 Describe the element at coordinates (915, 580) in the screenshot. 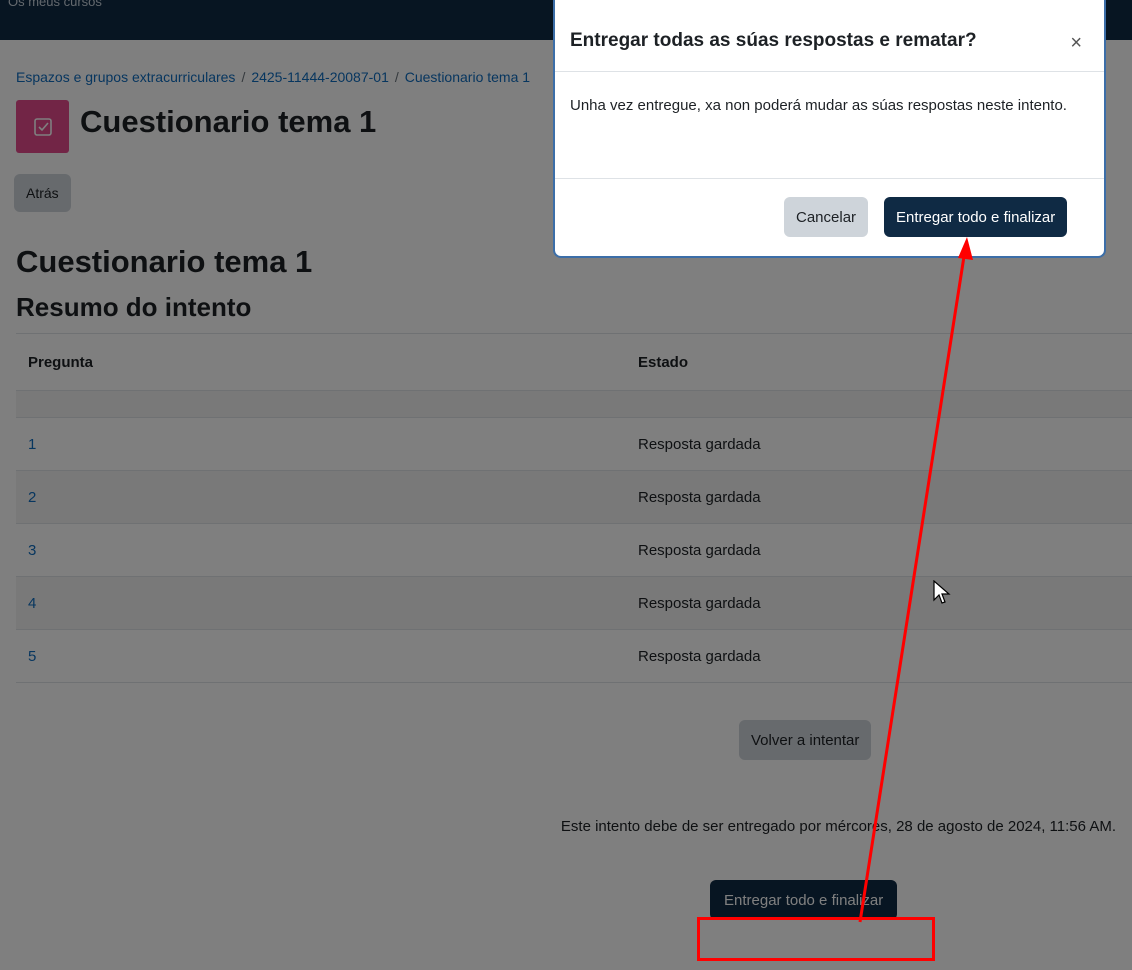

I see `annotation-arrow` at that location.